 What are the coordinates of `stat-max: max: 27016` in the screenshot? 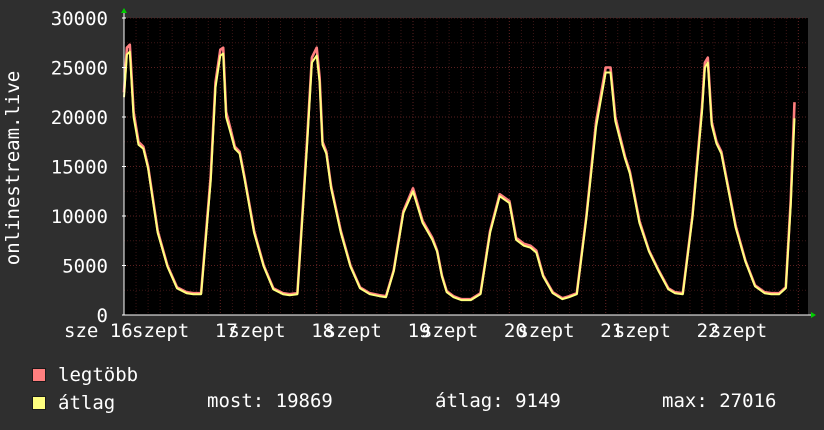 It's located at (719, 401).